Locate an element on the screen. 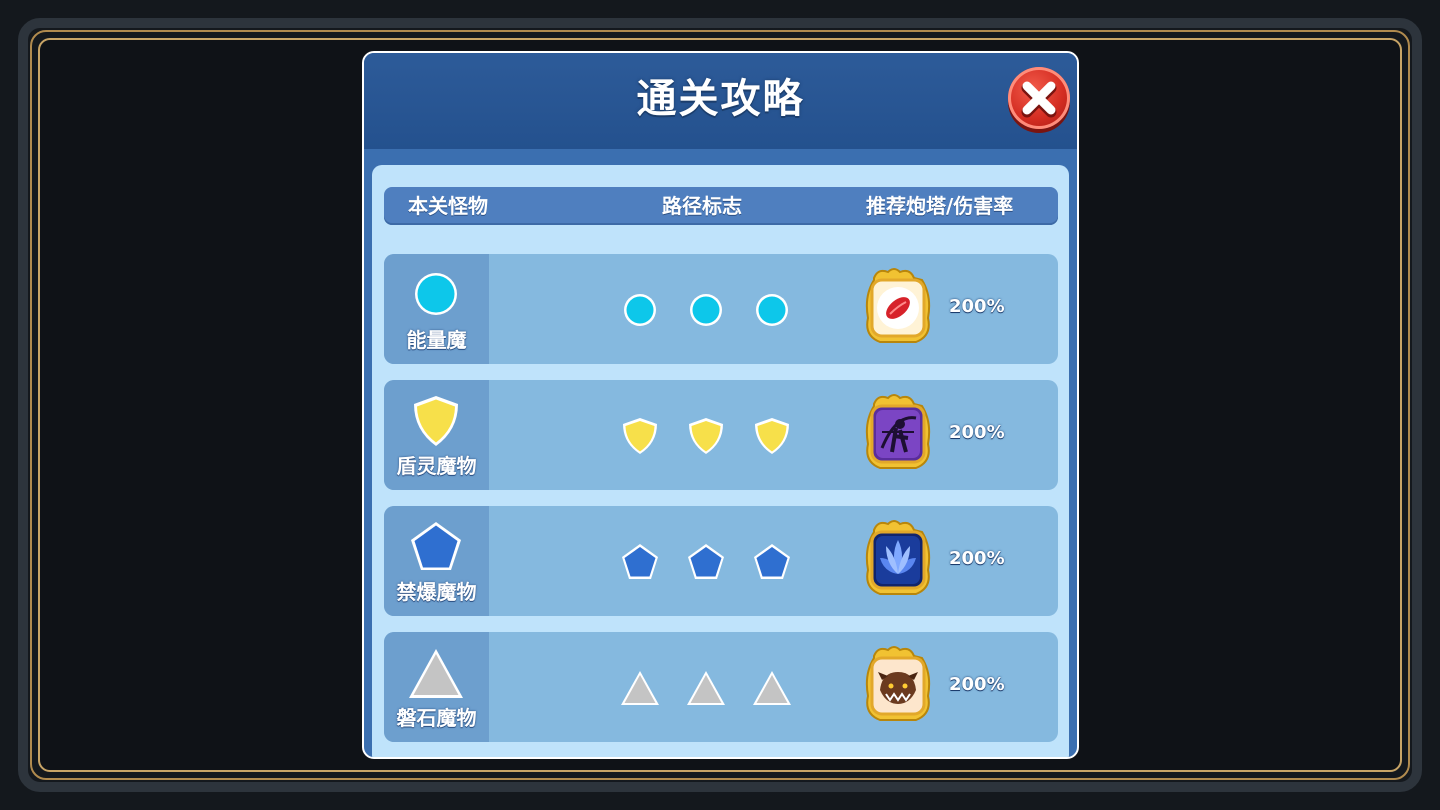 Image resolution: width=1440 pixels, height=810 pixels. monster-name: 禁爆魔物 is located at coordinates (436, 592).